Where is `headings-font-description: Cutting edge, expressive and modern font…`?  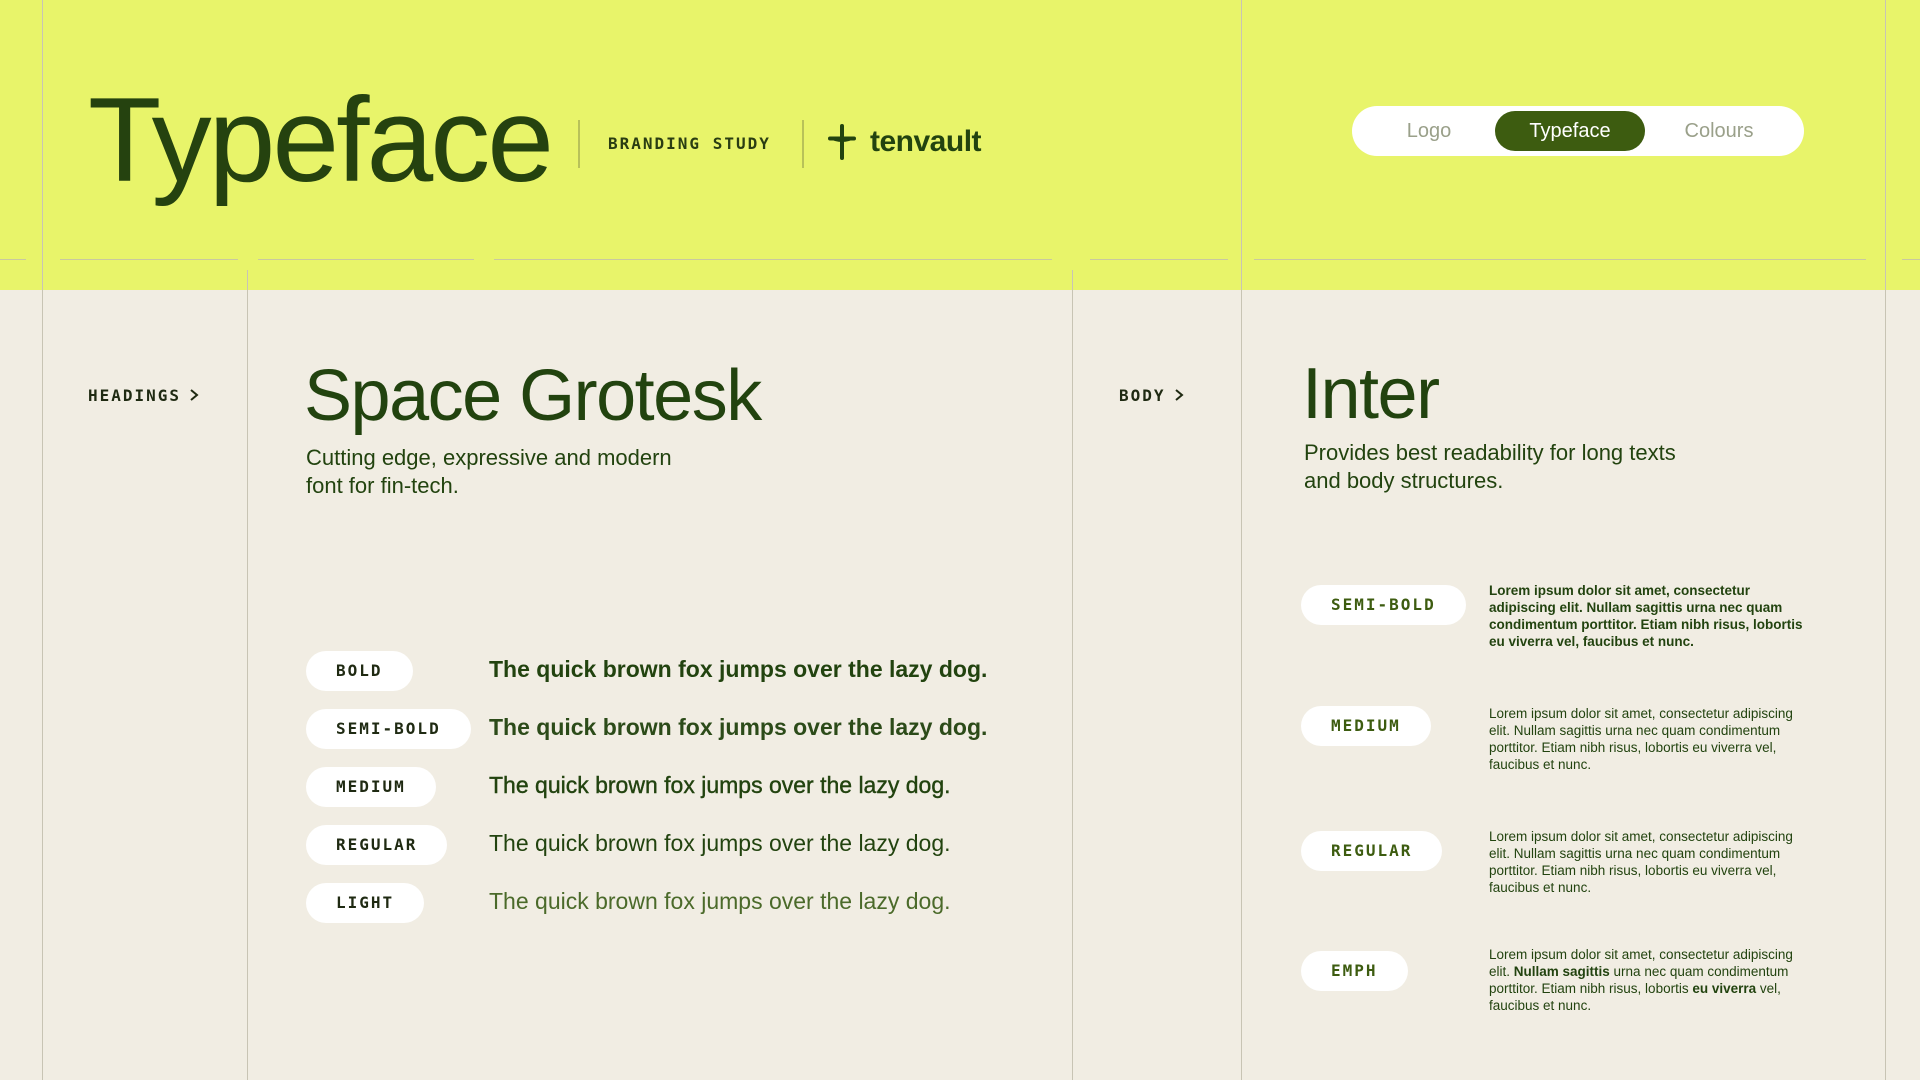
headings-font-description: Cutting edge, expressive and modern font… is located at coordinates (489, 471).